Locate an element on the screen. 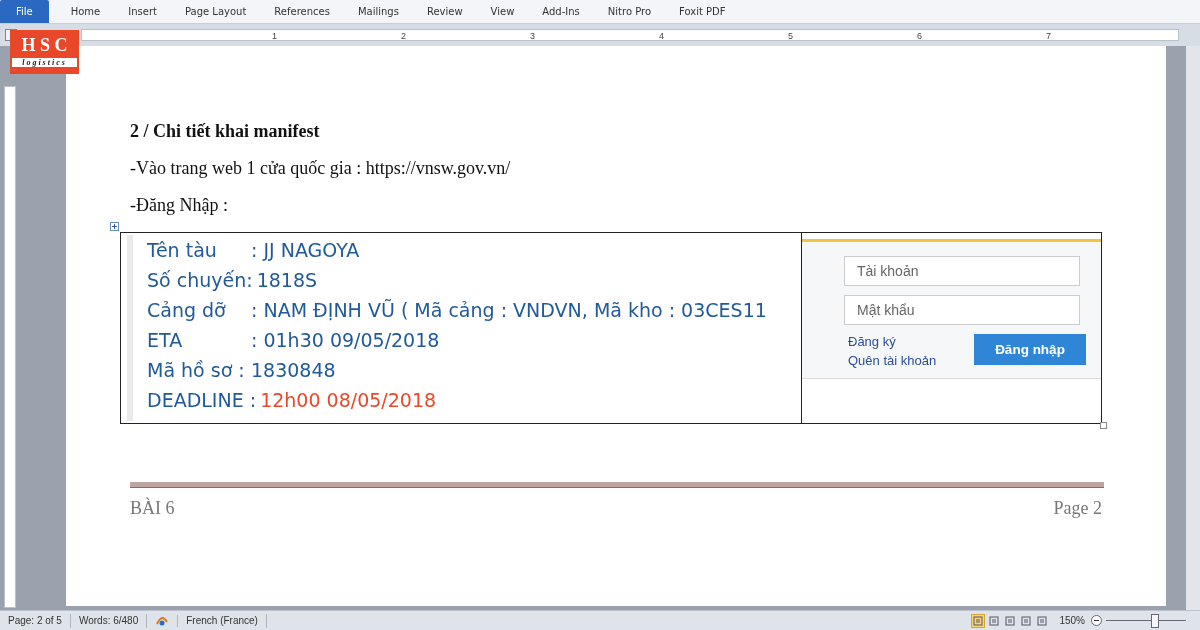 This screenshot has width=1200, height=630. ruler-number: 7 is located at coordinates (1049, 35).